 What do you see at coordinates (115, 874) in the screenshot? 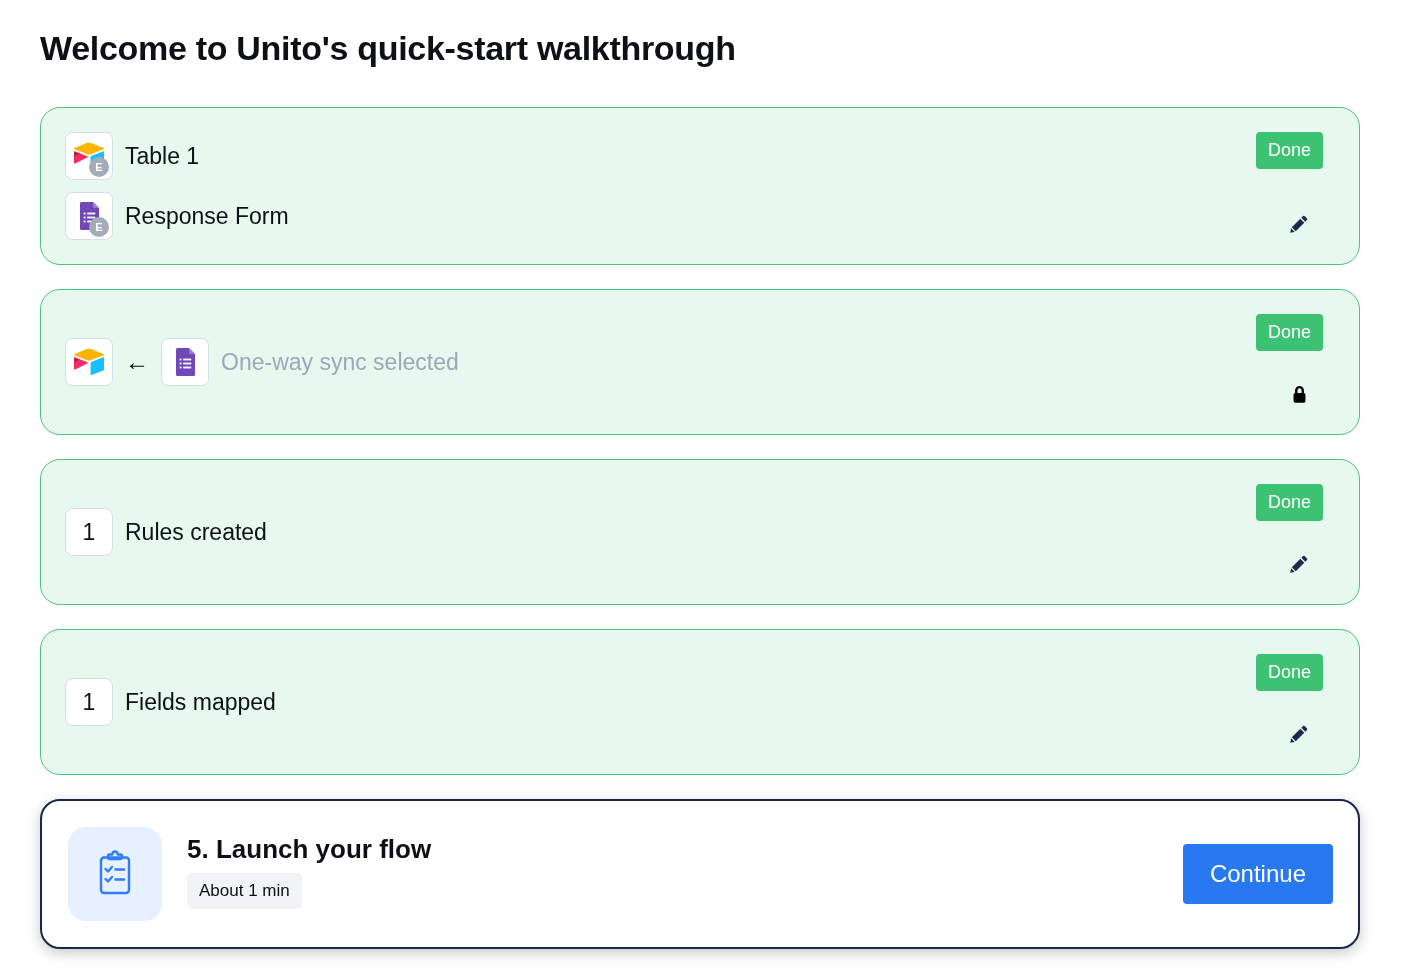
I see `clipboard-checklist-icon` at bounding box center [115, 874].